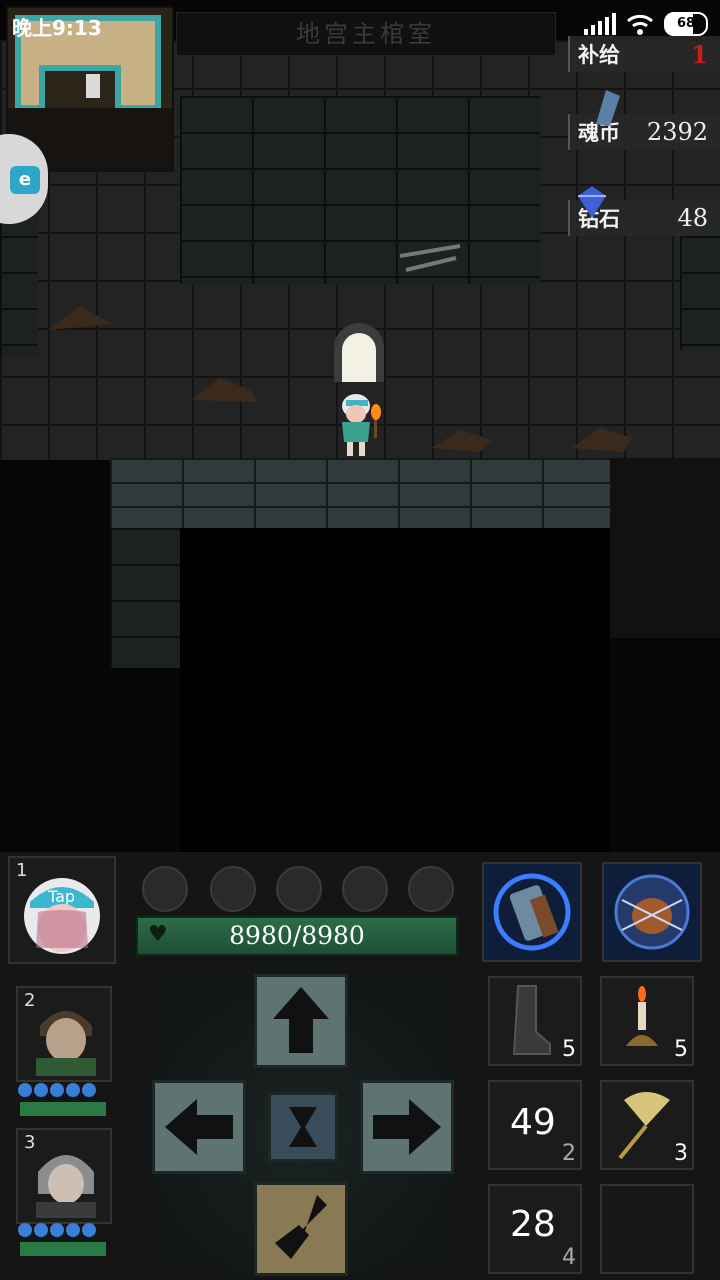  I want to click on member-2-energy, so click(63, 1091).